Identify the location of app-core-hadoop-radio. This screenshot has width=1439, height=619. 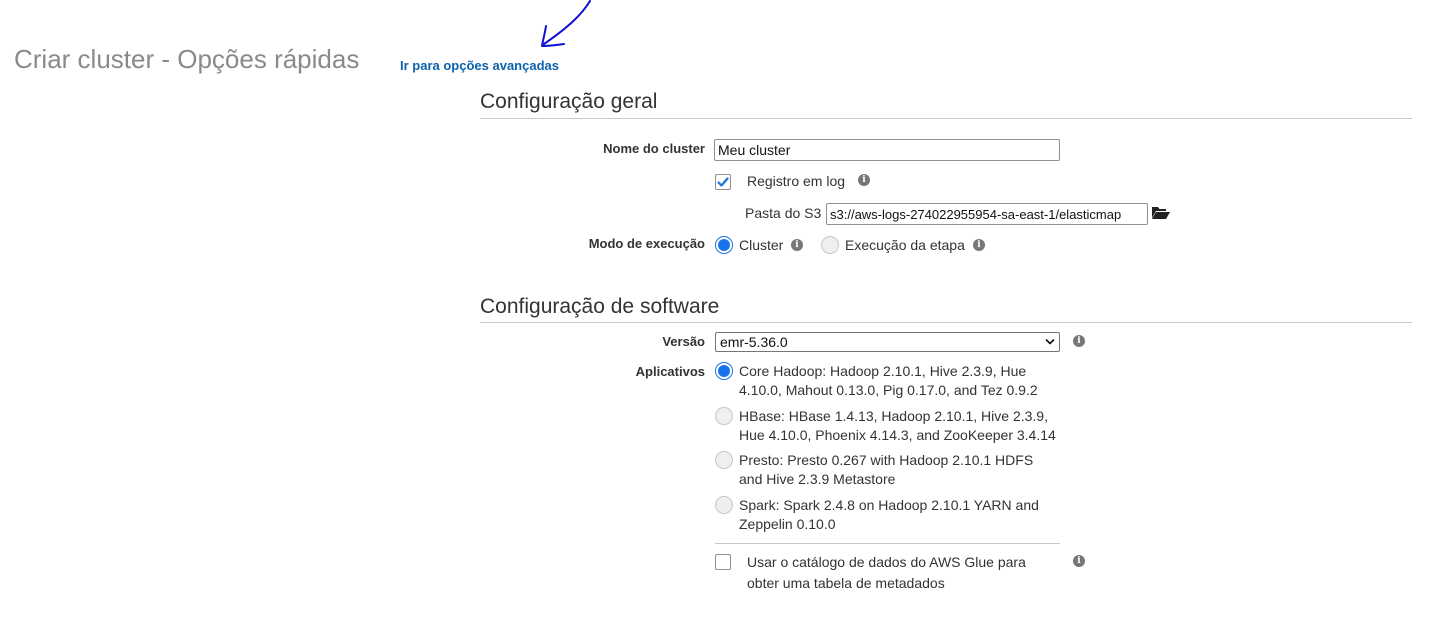
(724, 371).